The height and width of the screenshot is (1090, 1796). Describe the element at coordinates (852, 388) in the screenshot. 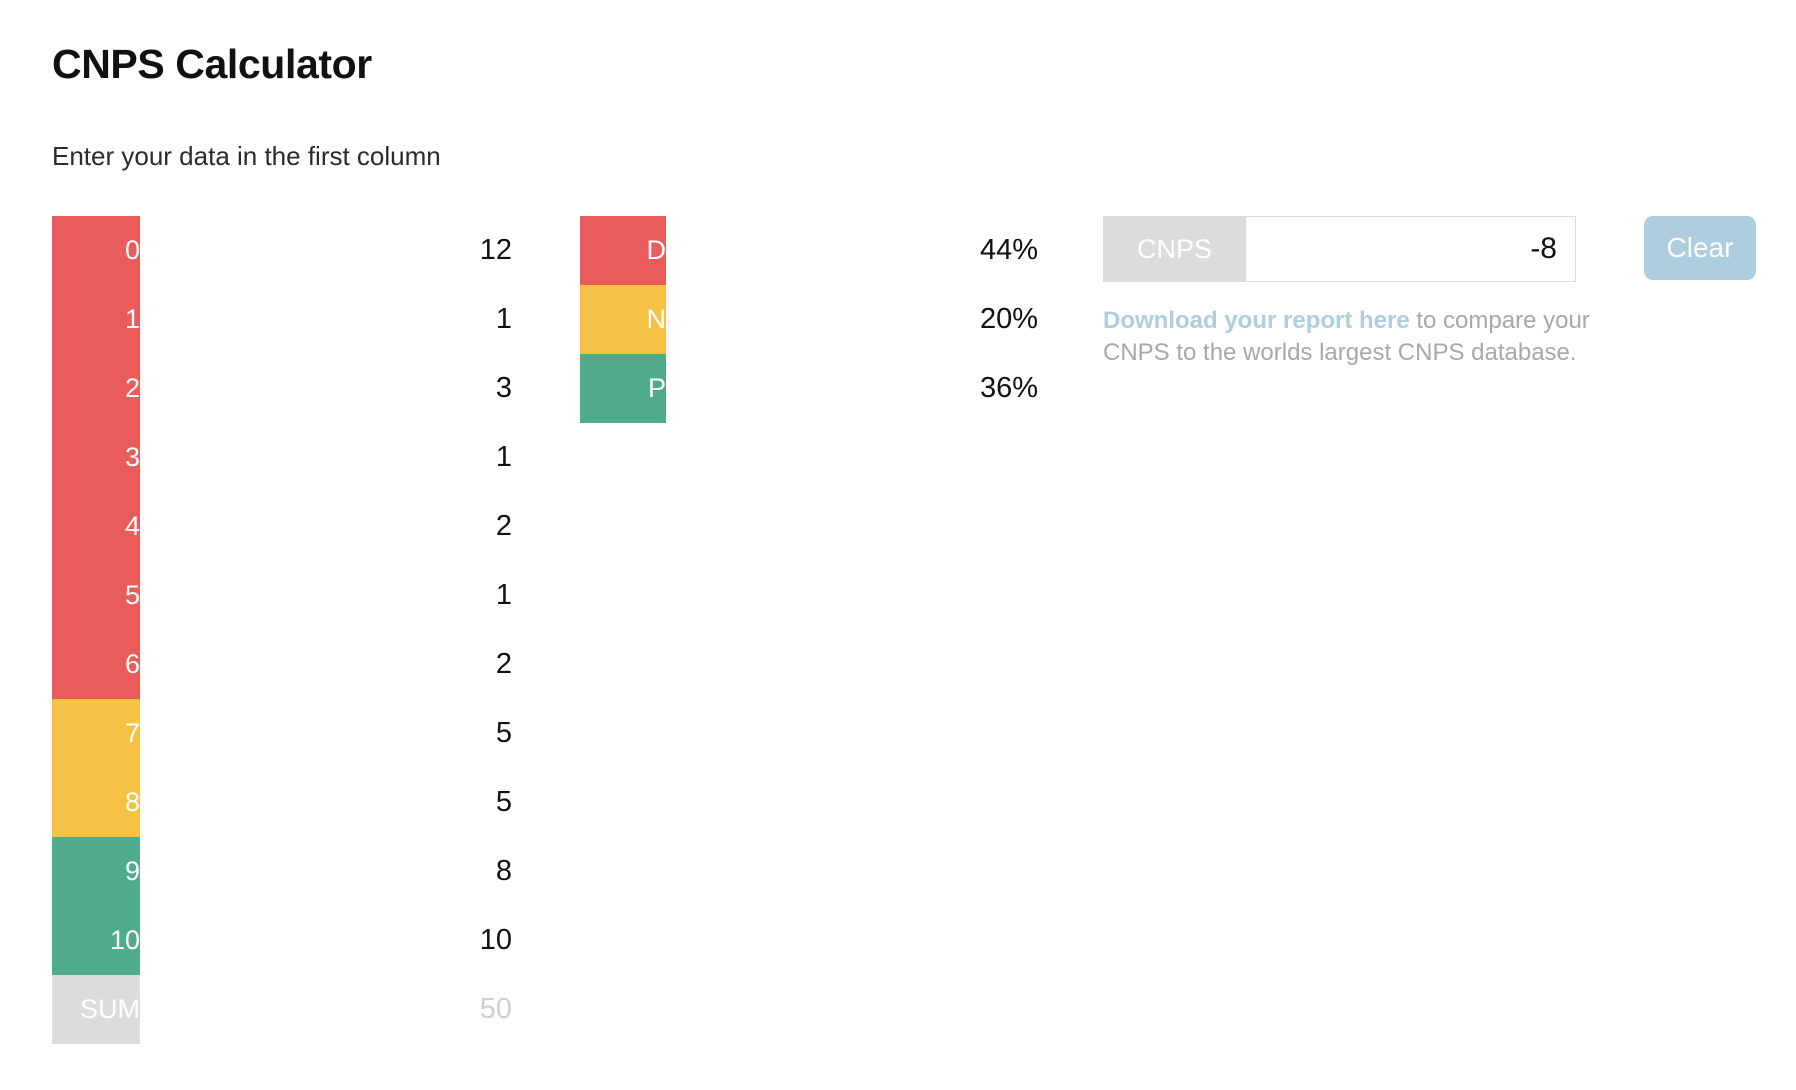

I see `dnp-value-p: 36%` at that location.